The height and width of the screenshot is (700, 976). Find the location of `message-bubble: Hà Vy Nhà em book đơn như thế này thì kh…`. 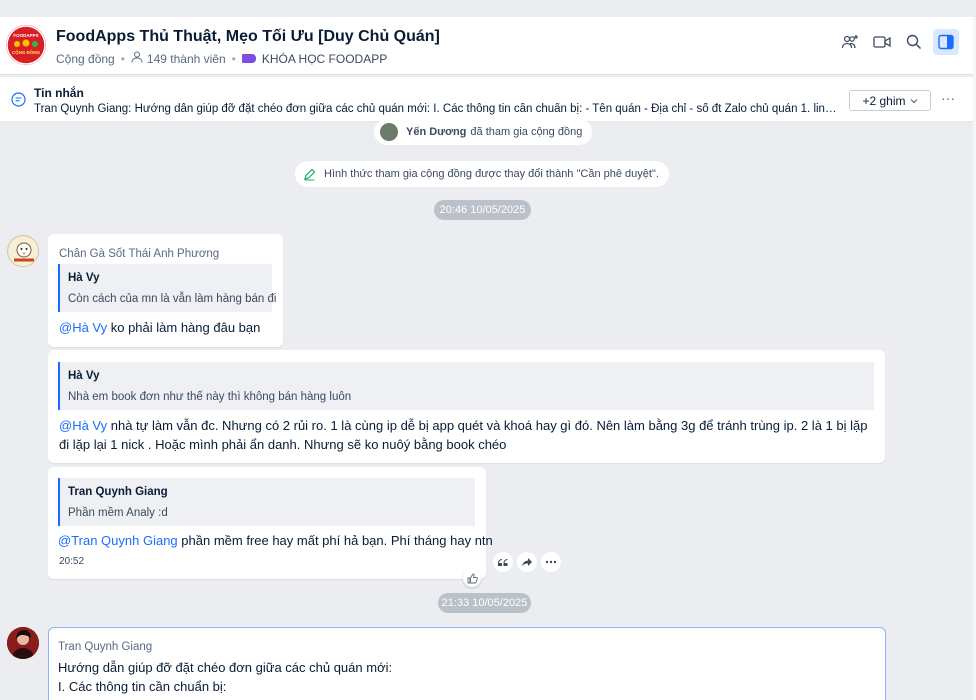

message-bubble: Hà Vy Nhà em book đơn như thế này thì kh… is located at coordinates (466, 406).